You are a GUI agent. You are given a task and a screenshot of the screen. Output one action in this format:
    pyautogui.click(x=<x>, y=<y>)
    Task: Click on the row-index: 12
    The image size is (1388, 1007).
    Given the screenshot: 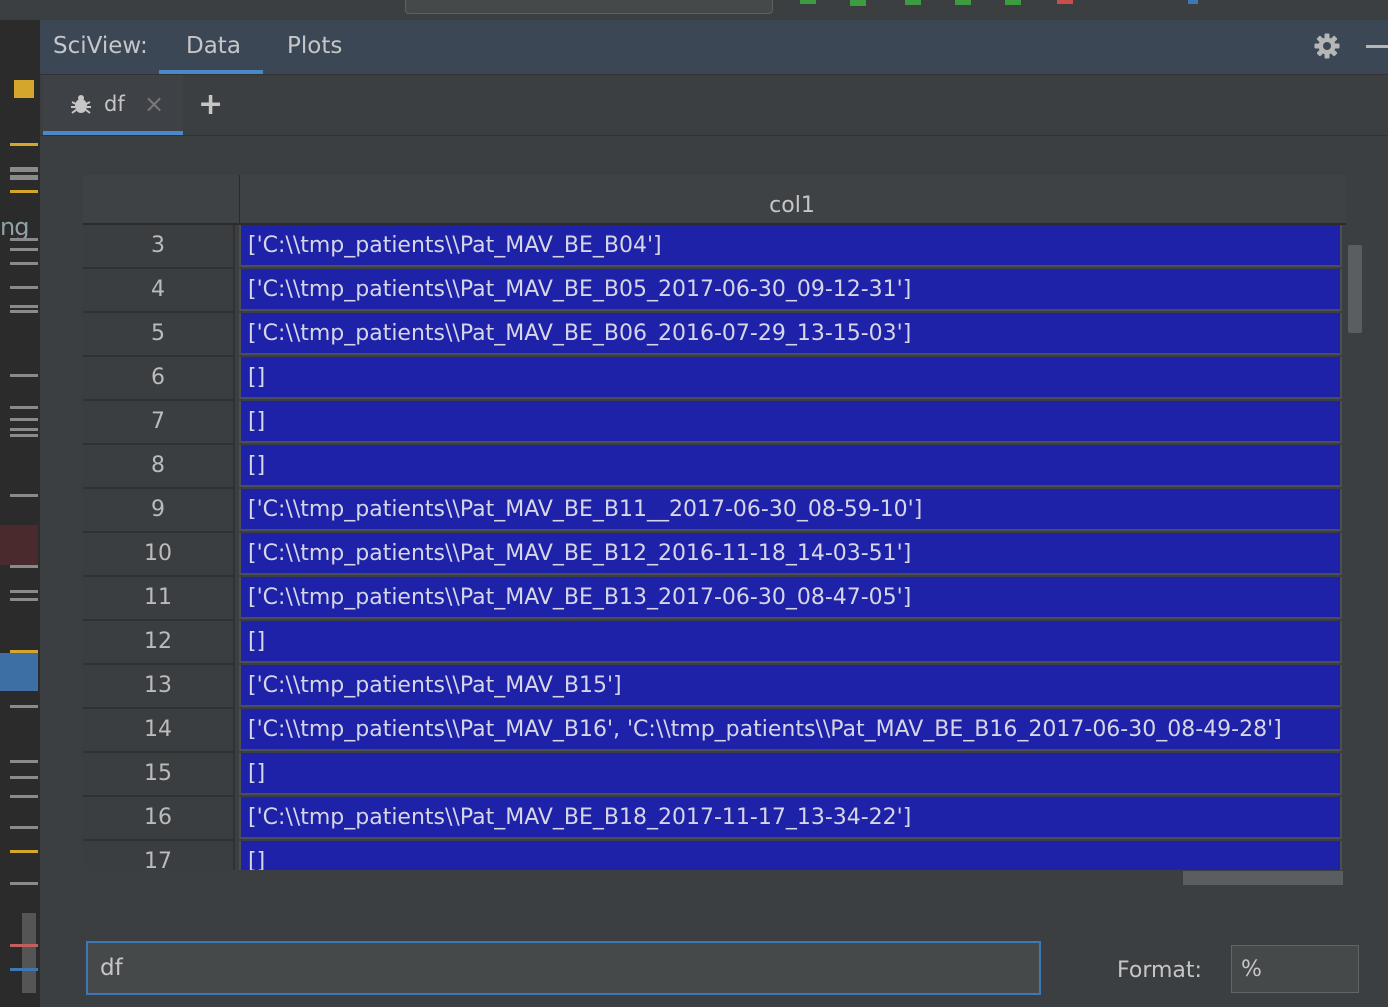 What is the action you would take?
    pyautogui.click(x=159, y=643)
    